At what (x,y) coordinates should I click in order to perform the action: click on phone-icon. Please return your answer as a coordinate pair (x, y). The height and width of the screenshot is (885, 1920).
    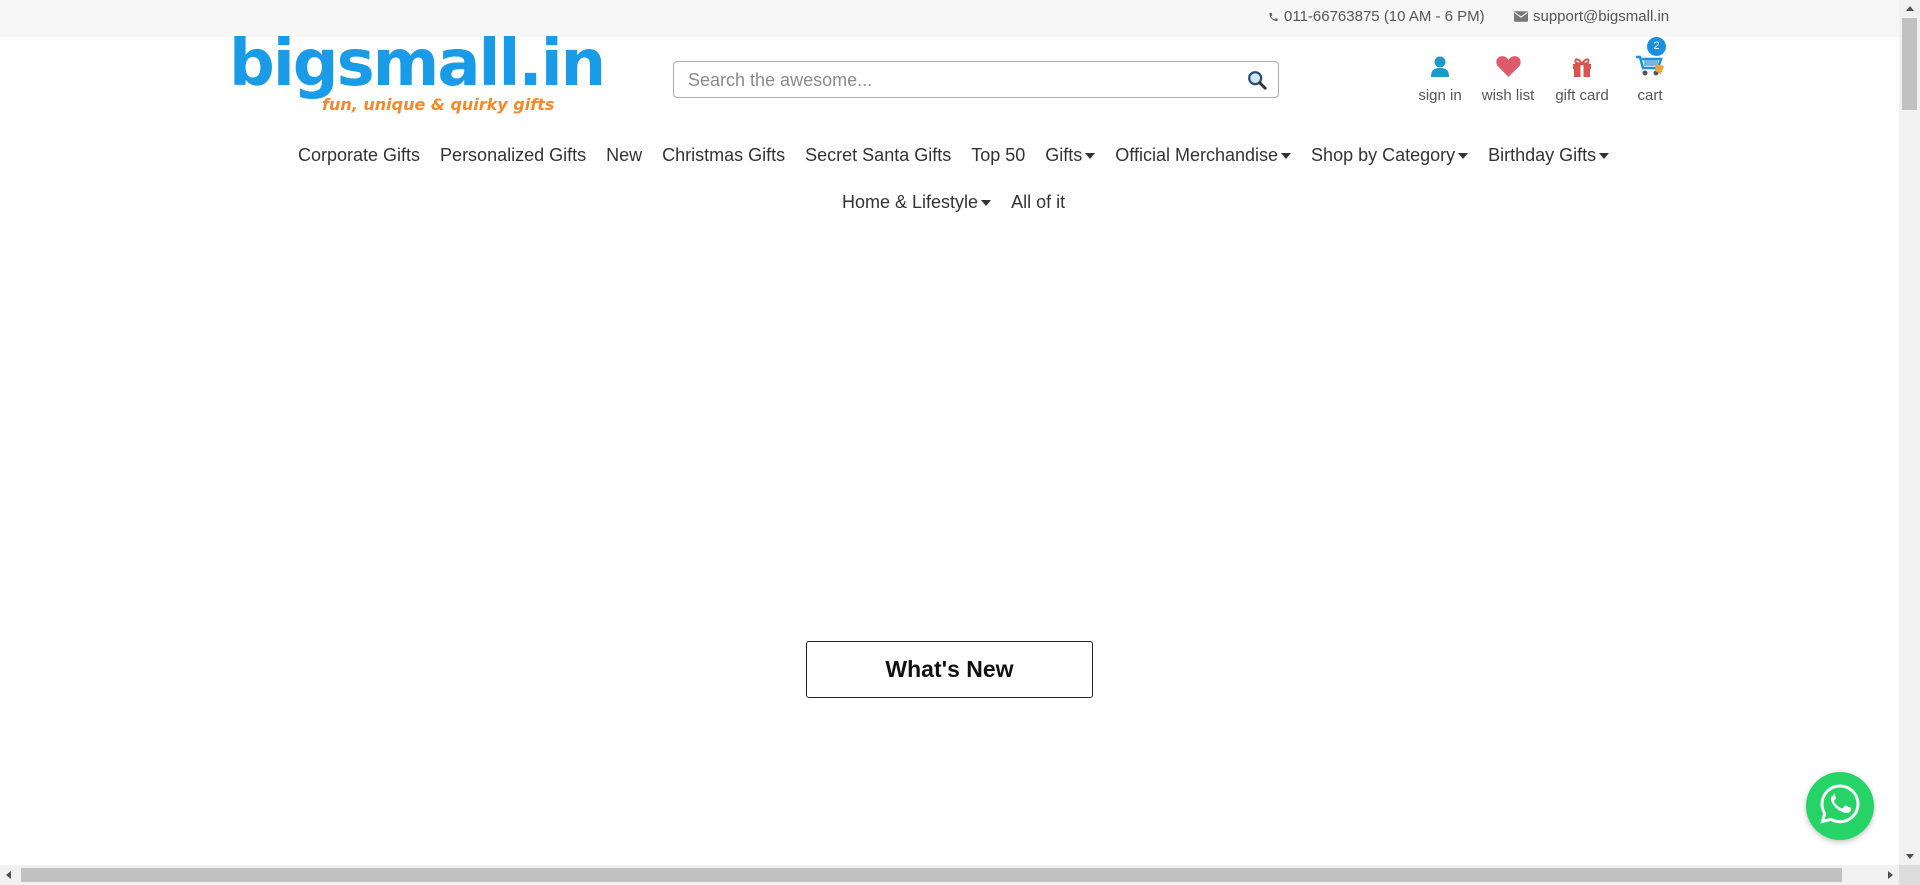
    Looking at the image, I should click on (1273, 17).